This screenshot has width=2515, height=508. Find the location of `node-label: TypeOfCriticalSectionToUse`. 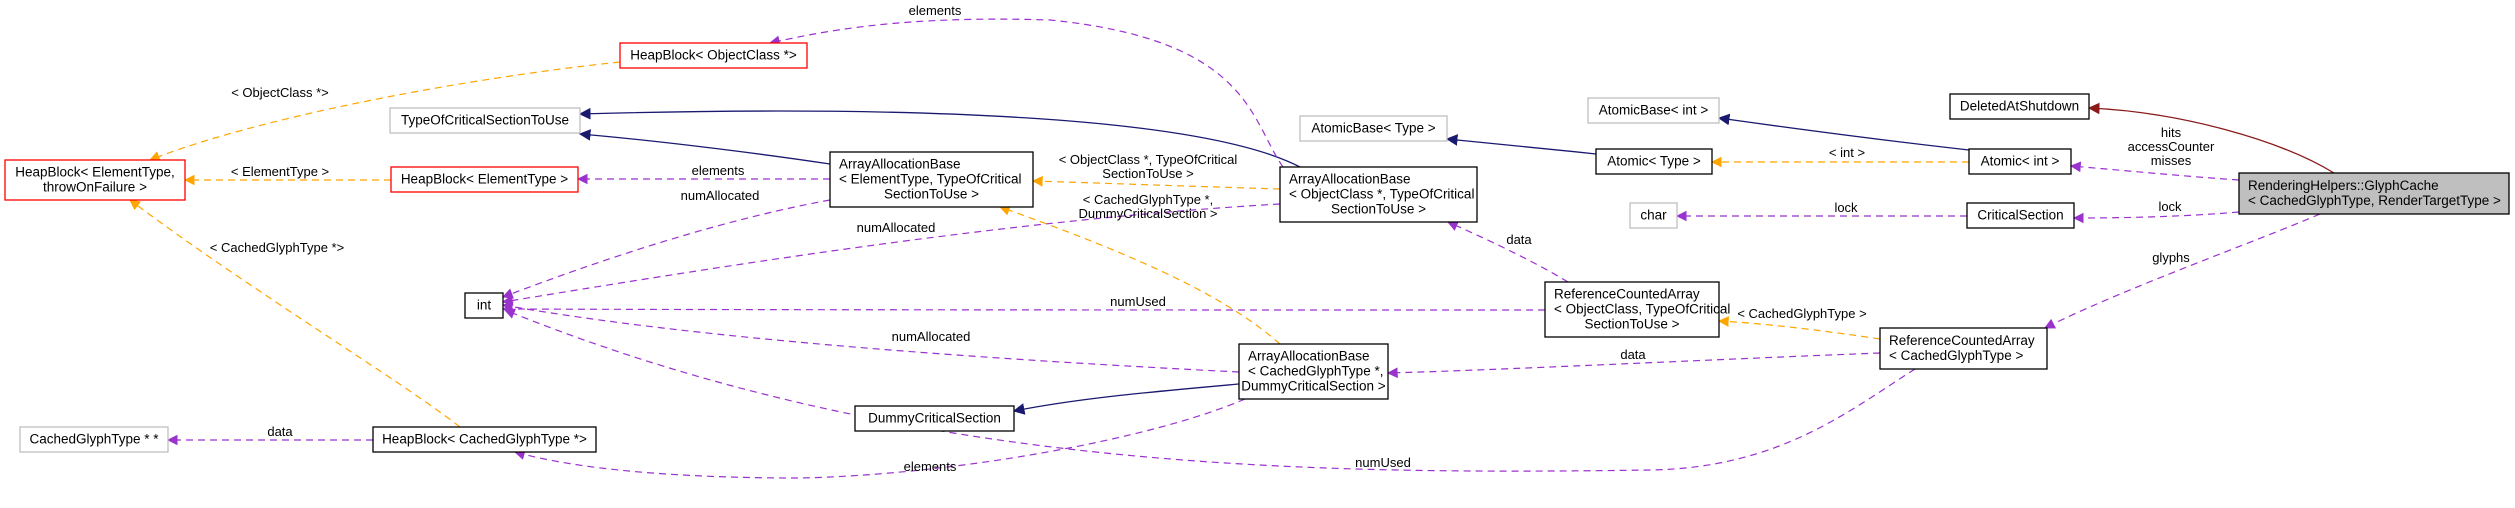

node-label: TypeOfCriticalSectionToUse is located at coordinates (485, 120).